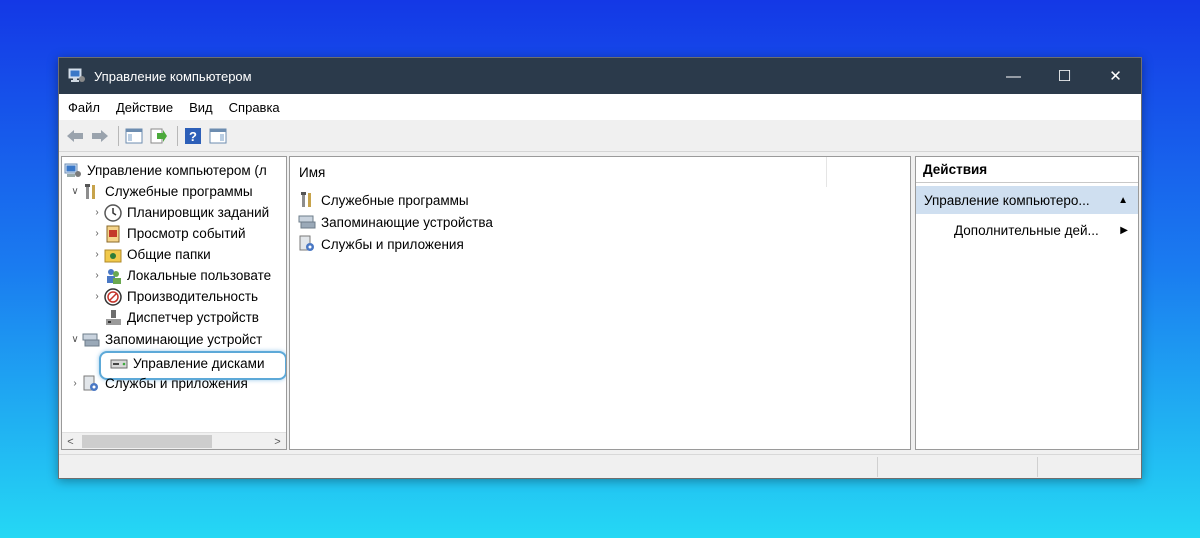 The image size is (1200, 538). What do you see at coordinates (173, 76) in the screenshot?
I see `window-title: Управление компьютером` at bounding box center [173, 76].